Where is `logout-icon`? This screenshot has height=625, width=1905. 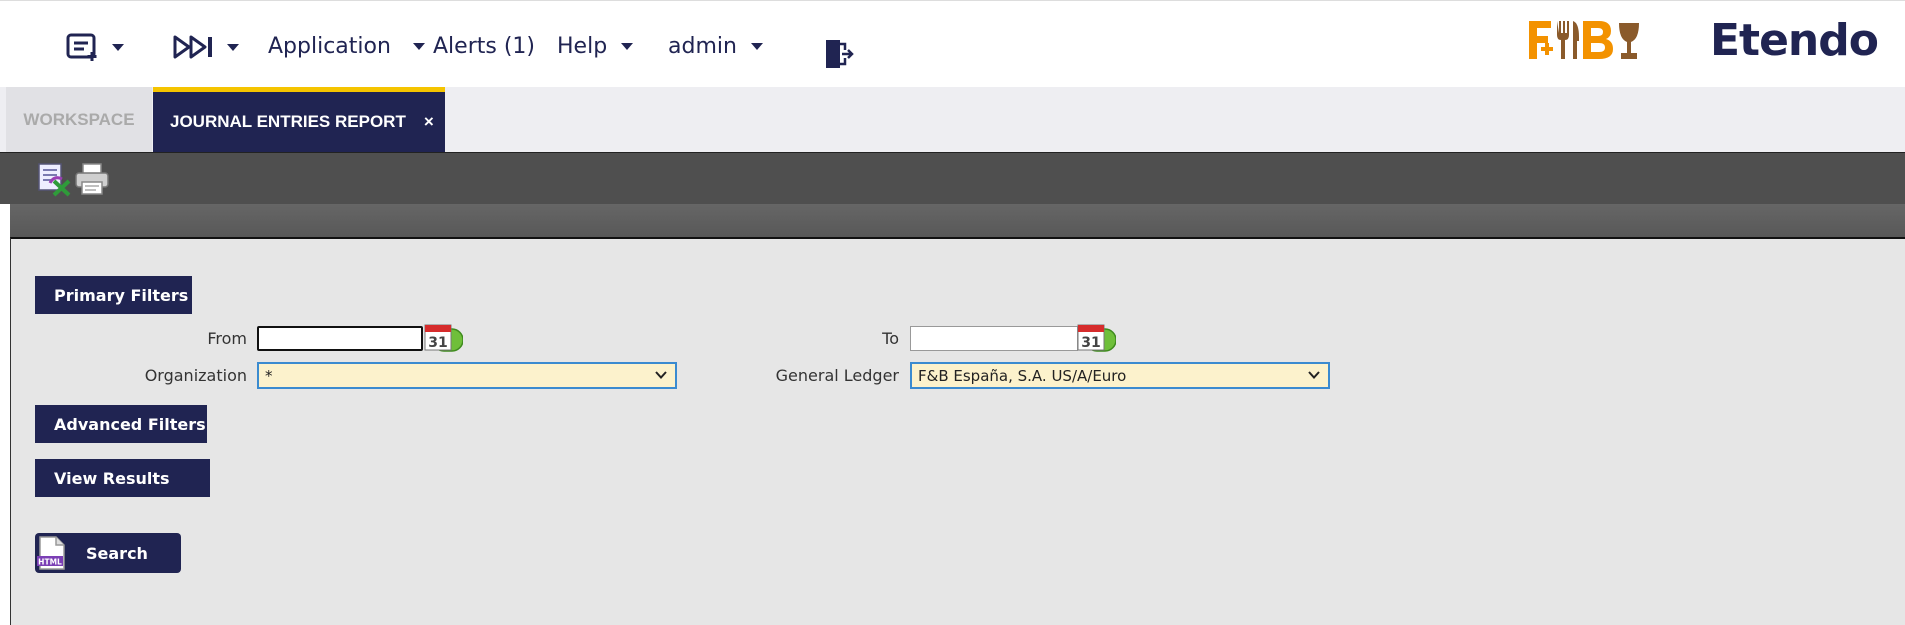
logout-icon is located at coordinates (840, 54).